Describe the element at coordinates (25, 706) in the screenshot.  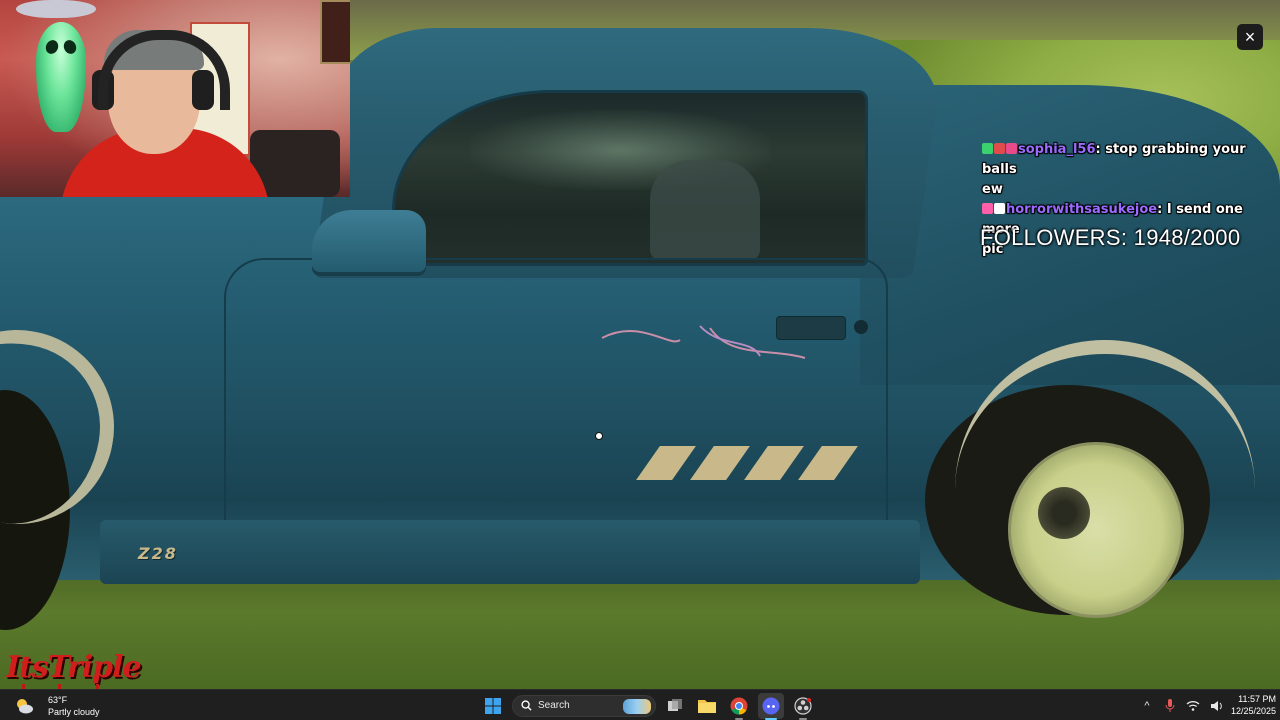
I see `partly-cloudy-icon` at that location.